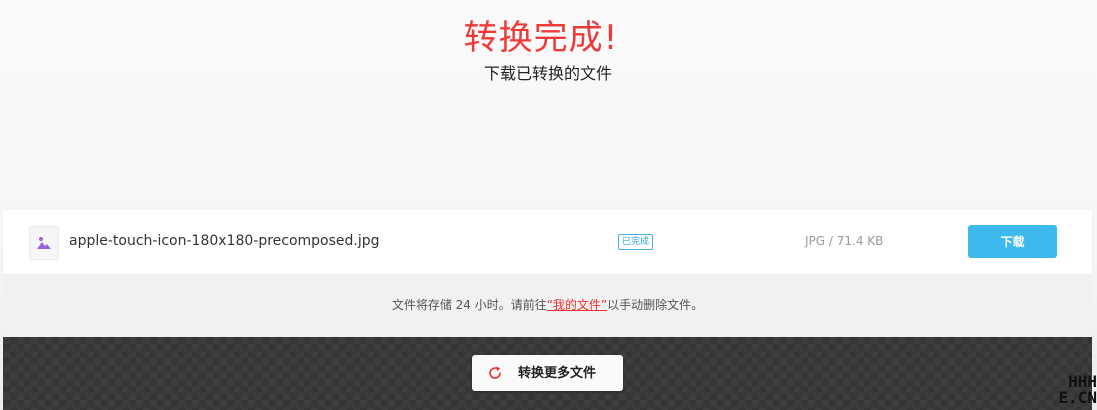 The width and height of the screenshot is (1097, 410). Describe the element at coordinates (1012, 241) in the screenshot. I see `download-button: 下载` at that location.